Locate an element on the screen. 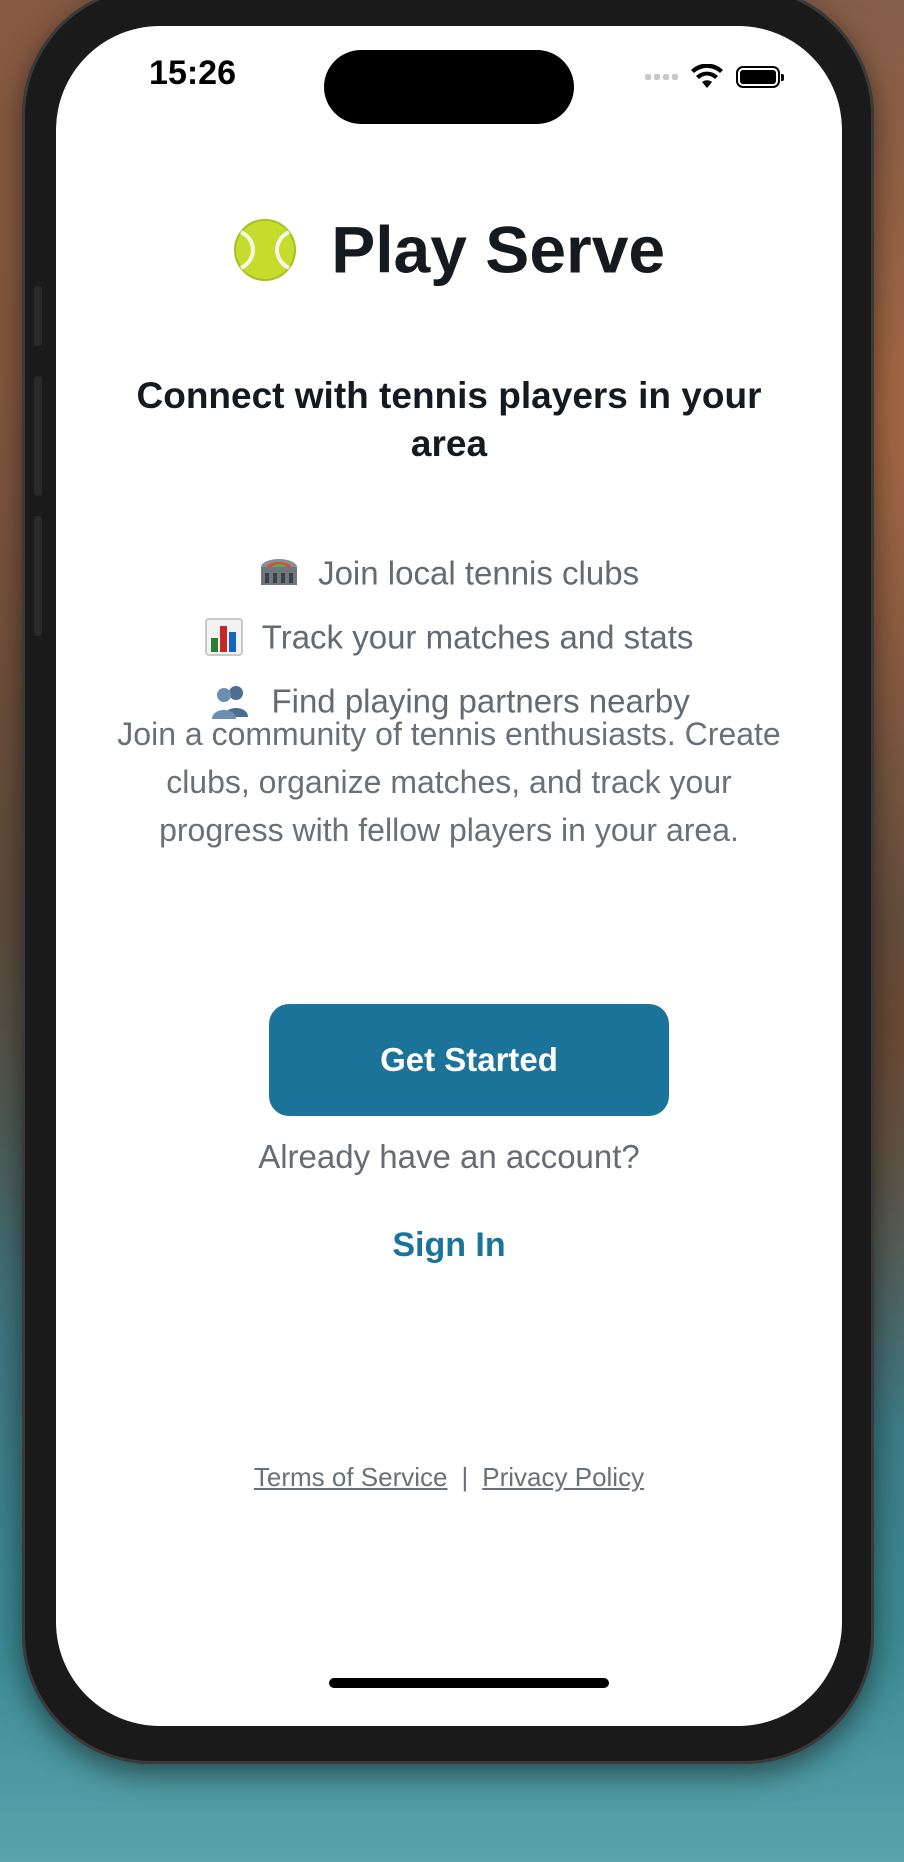 This screenshot has height=1862, width=904. terms-of-service-link: Terms of Service is located at coordinates (351, 1477).